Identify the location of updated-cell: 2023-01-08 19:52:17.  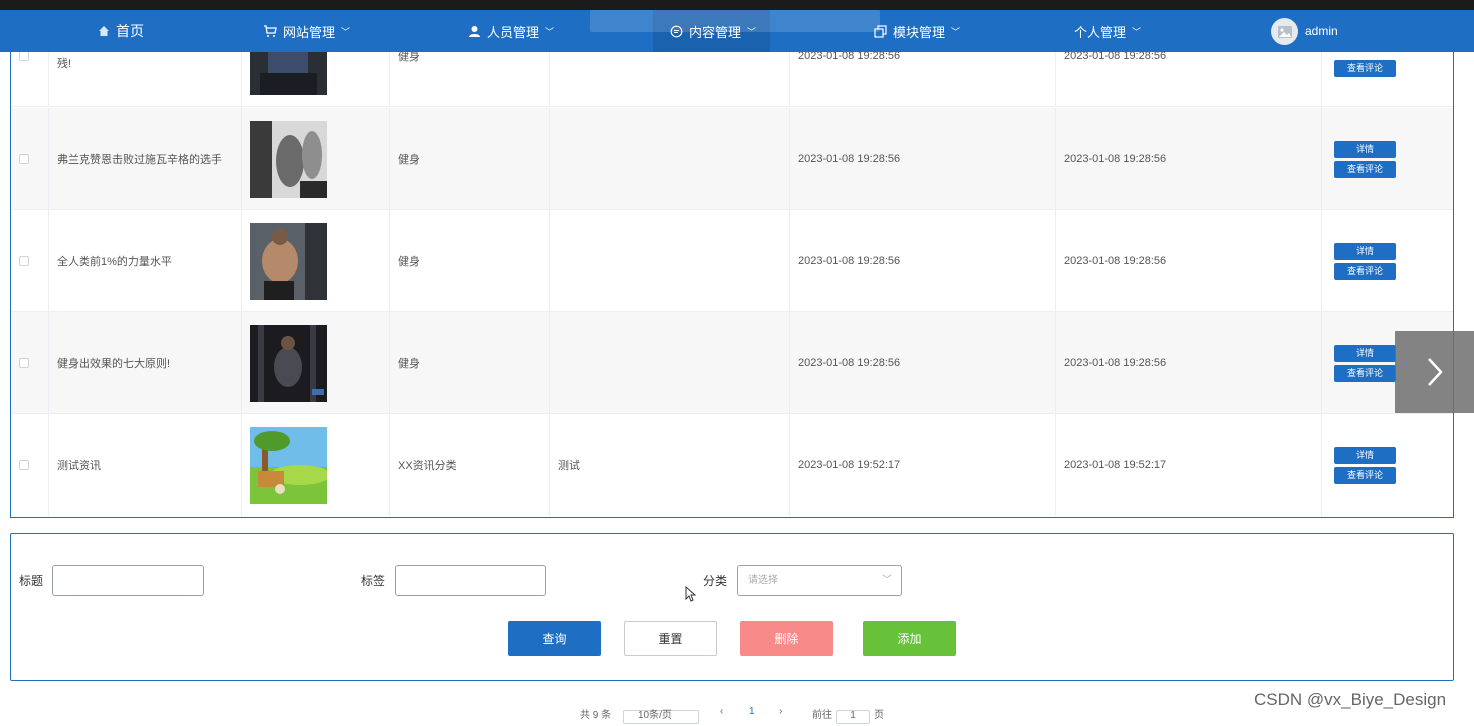
(1189, 465).